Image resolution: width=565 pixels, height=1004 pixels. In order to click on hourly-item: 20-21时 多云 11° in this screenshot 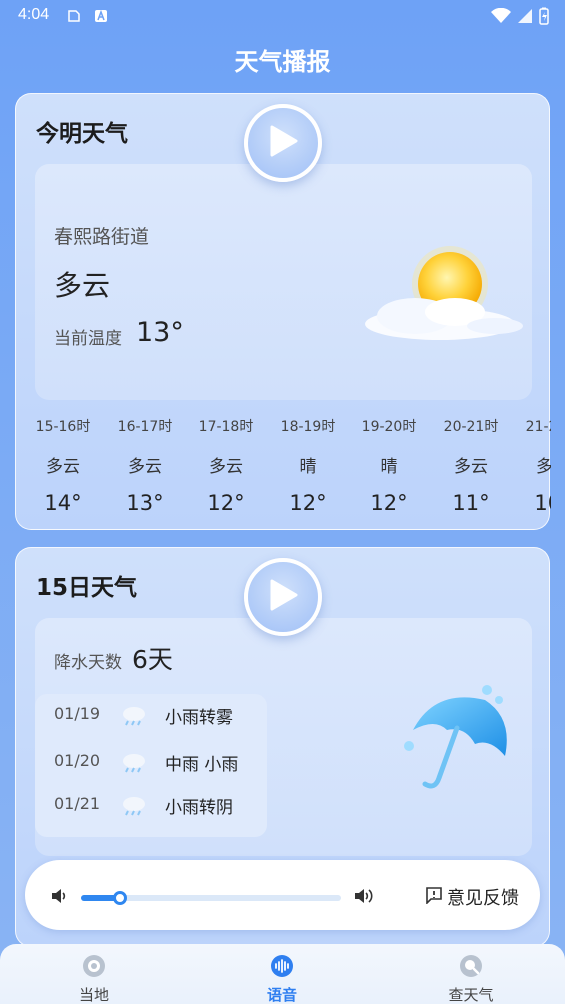, I will do `click(471, 467)`.